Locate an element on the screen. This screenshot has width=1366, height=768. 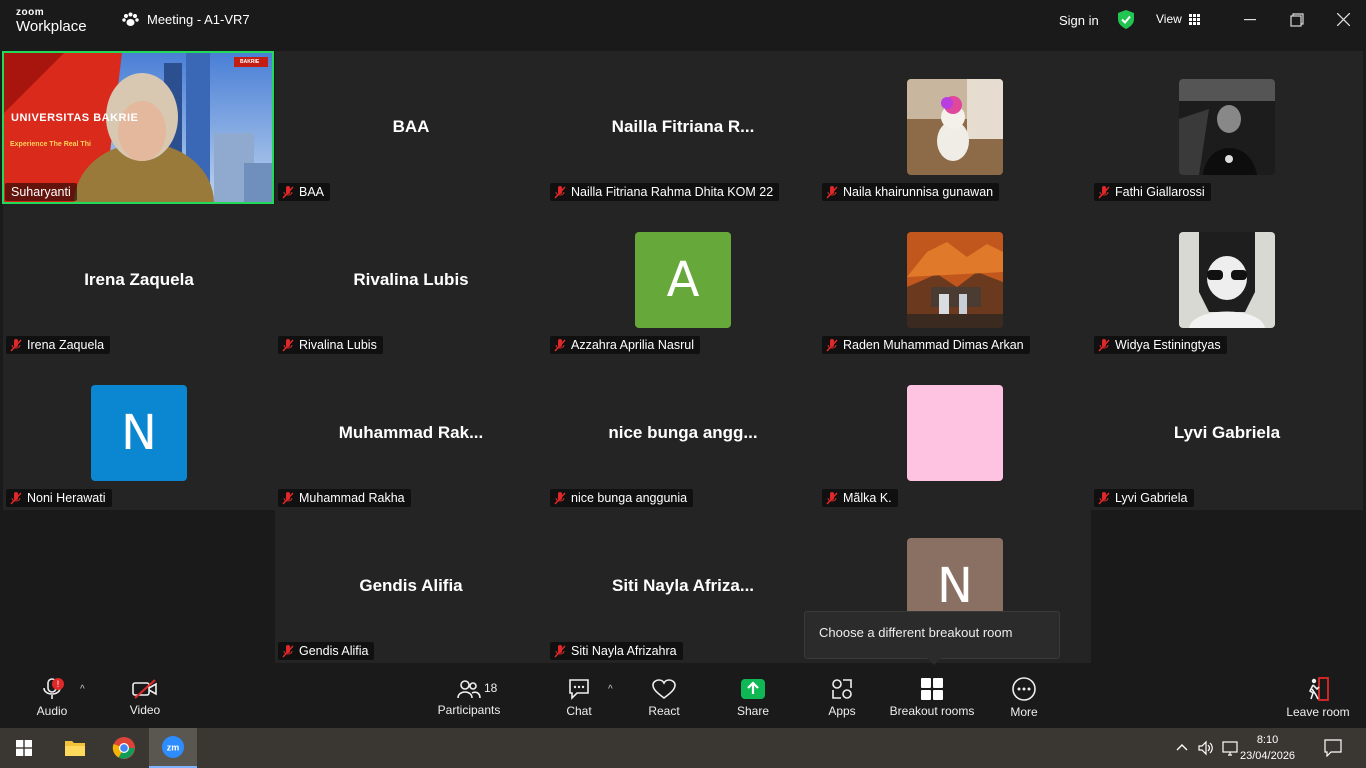
participant-name: Lyvi Gabriela is located at coordinates (1151, 498).